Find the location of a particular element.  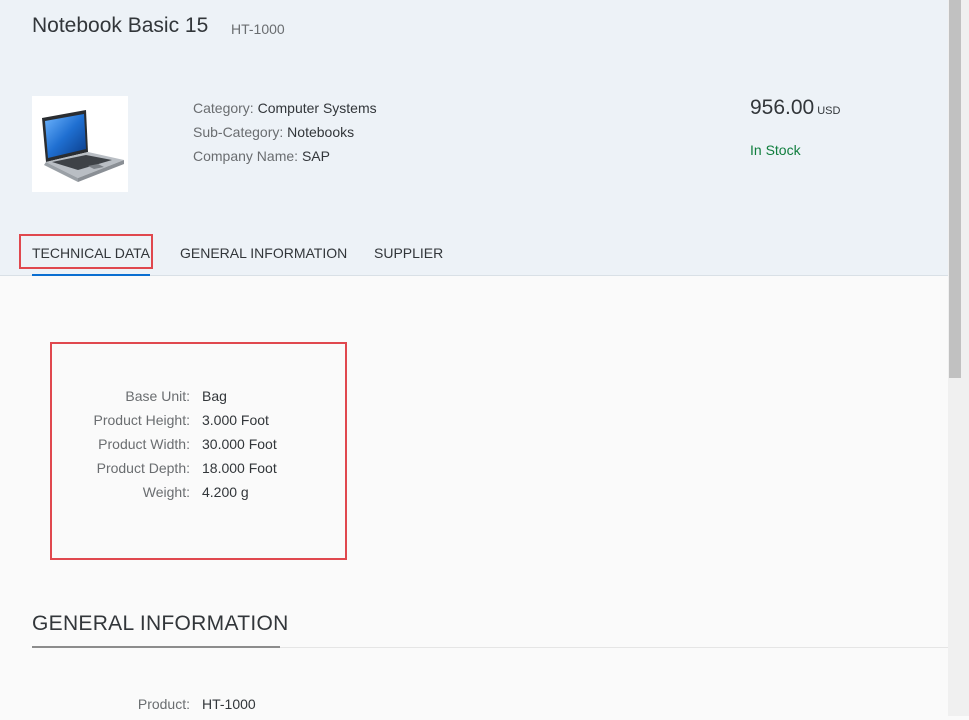

highlight-box-tab is located at coordinates (86, 251).